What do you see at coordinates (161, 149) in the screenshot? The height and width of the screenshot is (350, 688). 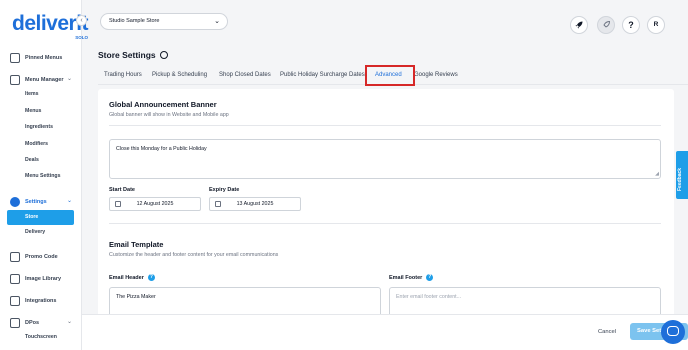 I see `announcement-message-text: Close this Monday for a Public Holiday` at bounding box center [161, 149].